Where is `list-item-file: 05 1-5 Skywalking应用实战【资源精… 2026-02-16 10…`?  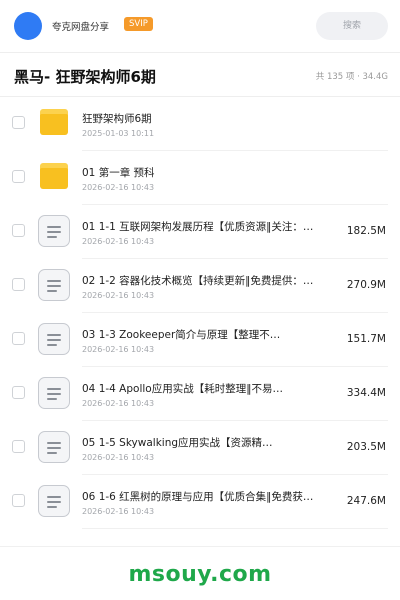
list-item-file: 05 1-5 Skywalking应用实战【资源精… 2026-02-16 10… is located at coordinates (200, 448).